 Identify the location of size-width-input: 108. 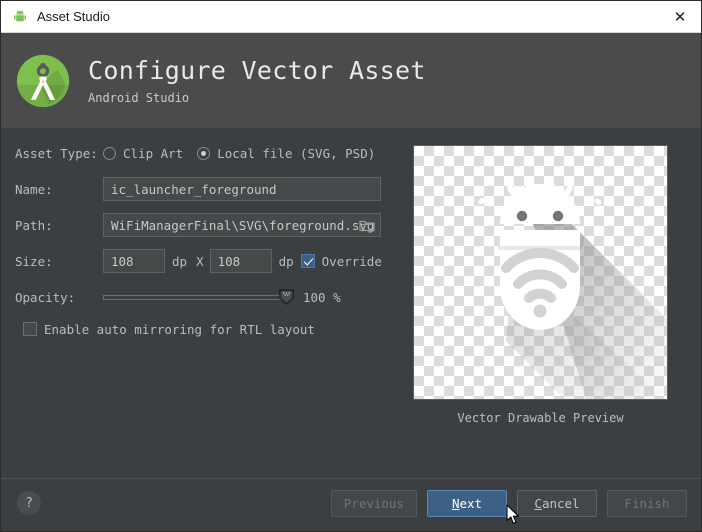
(134, 261).